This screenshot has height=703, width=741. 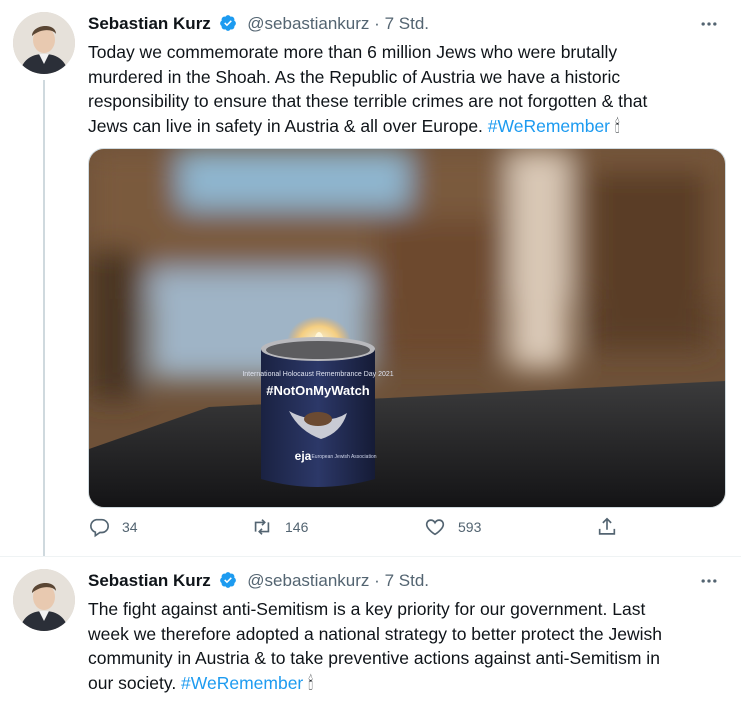 What do you see at coordinates (452, 527) in the screenshot?
I see `like-button: 593` at bounding box center [452, 527].